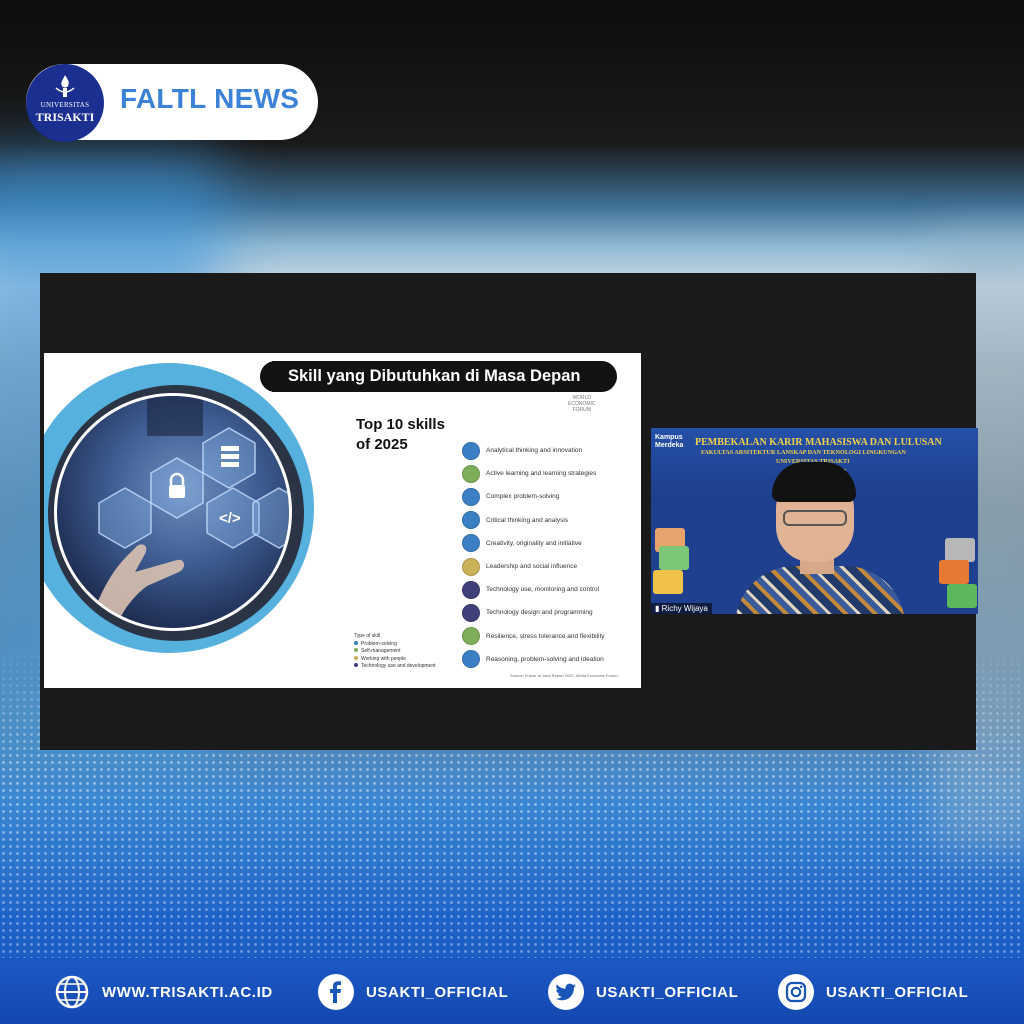 This screenshot has height=1024, width=1024. I want to click on skill-label: Technology use, monitoring and control, so click(543, 590).